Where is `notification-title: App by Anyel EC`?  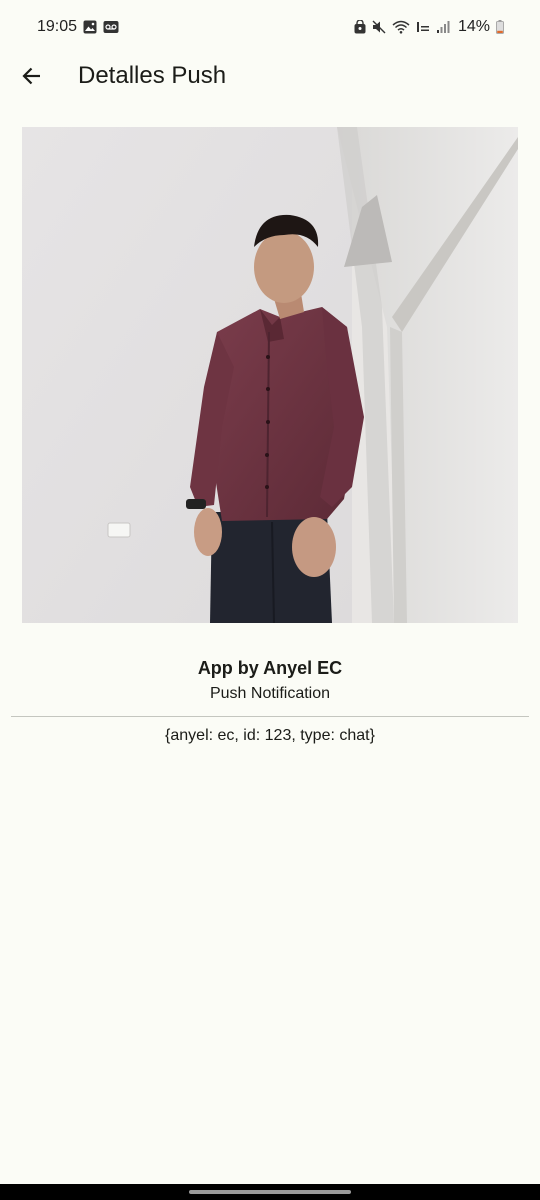
notification-title: App by Anyel EC is located at coordinates (270, 668).